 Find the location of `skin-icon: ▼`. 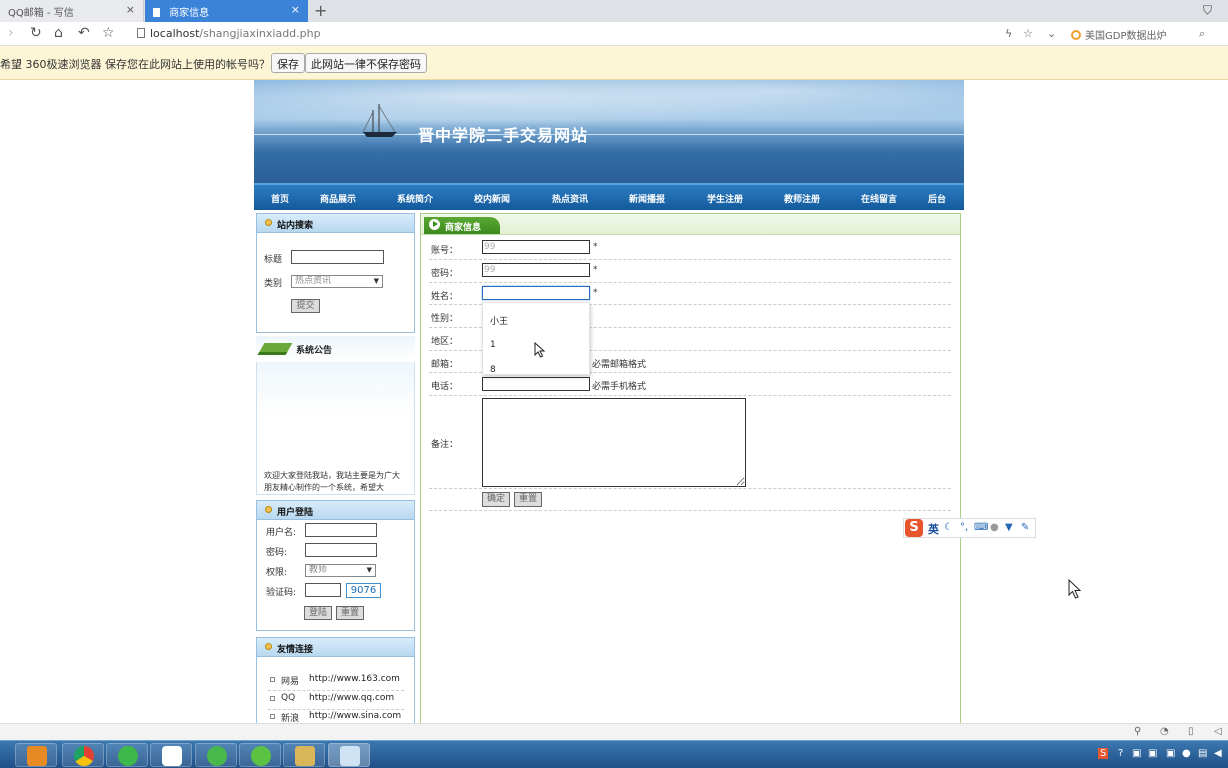

skin-icon: ▼ is located at coordinates (1009, 527).